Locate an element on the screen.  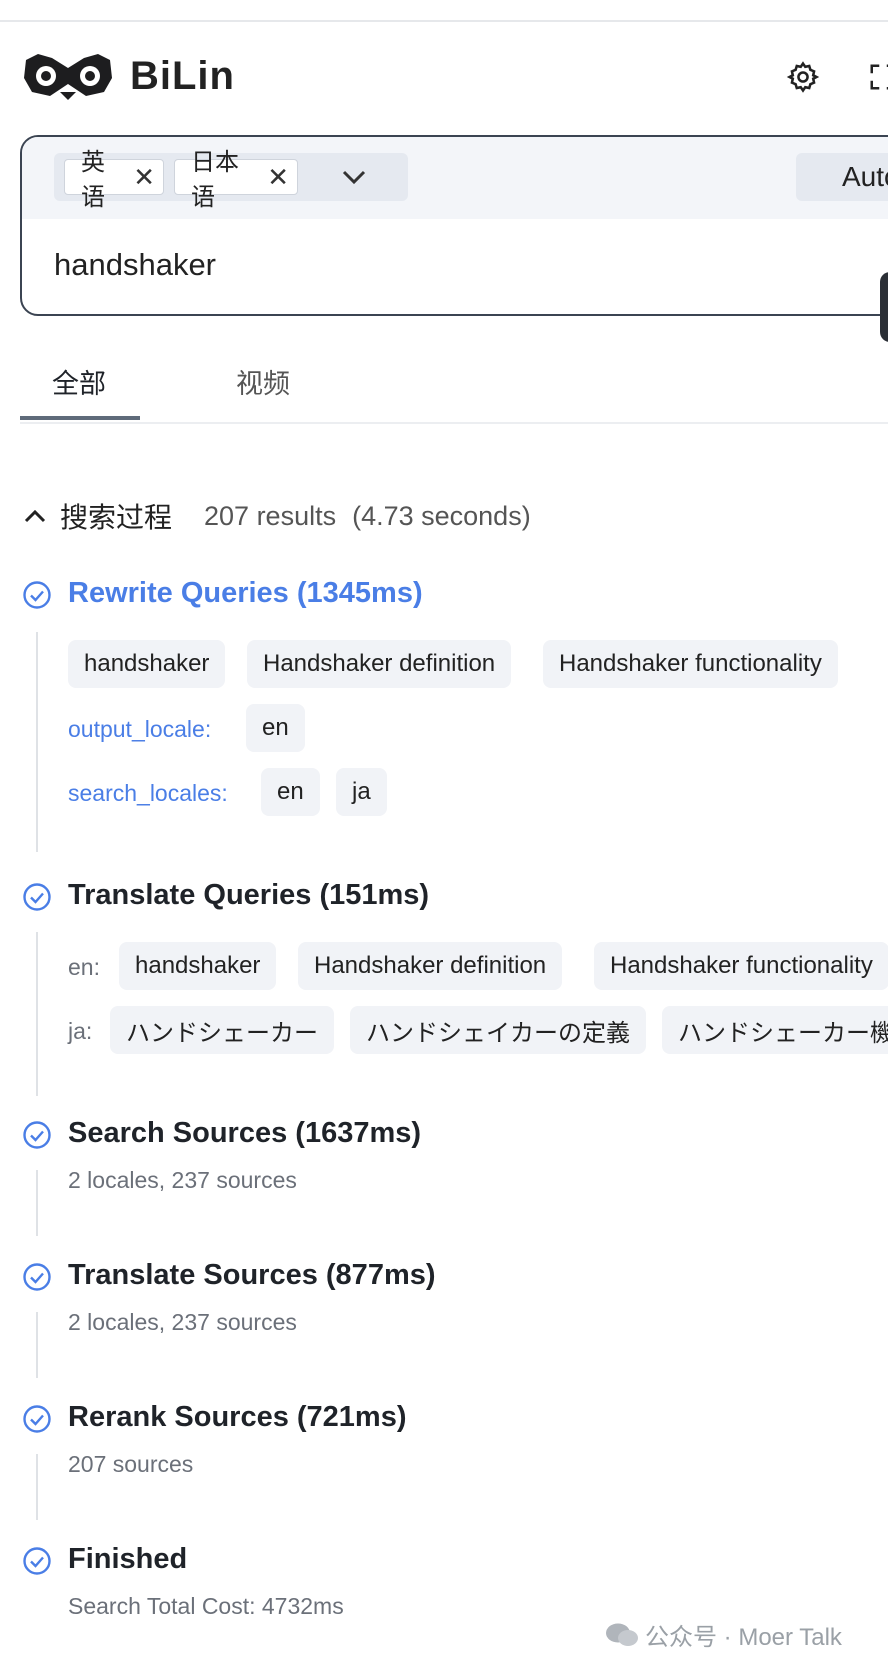
step-detail: Search Total Cost: 4732ms is located at coordinates (206, 1606).